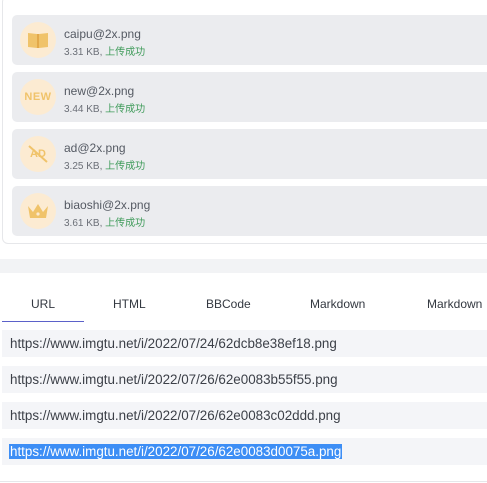  I want to click on file-meta: 3.25 KB, 上传成功, so click(104, 164).